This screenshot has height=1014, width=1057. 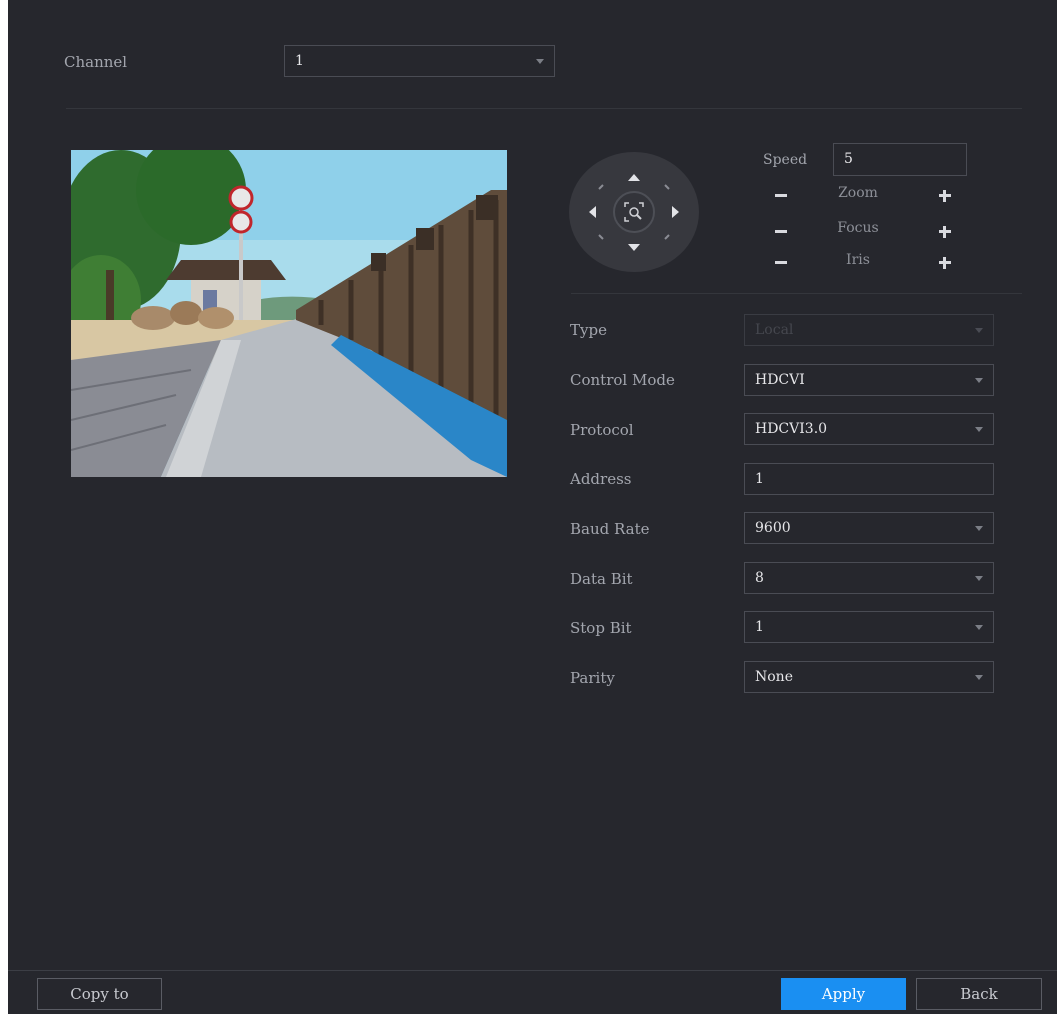 What do you see at coordinates (532, 992) in the screenshot?
I see `footer-bar: Copy to Apply Back` at bounding box center [532, 992].